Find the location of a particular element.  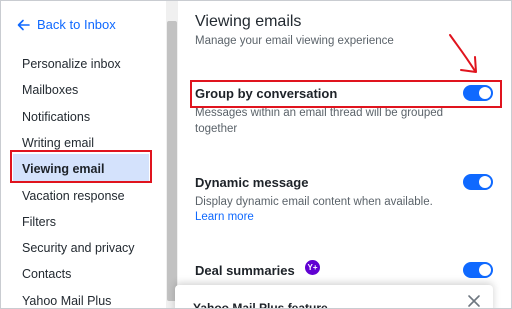

back-to-inbox-link: Back to Inbox is located at coordinates (66, 24).